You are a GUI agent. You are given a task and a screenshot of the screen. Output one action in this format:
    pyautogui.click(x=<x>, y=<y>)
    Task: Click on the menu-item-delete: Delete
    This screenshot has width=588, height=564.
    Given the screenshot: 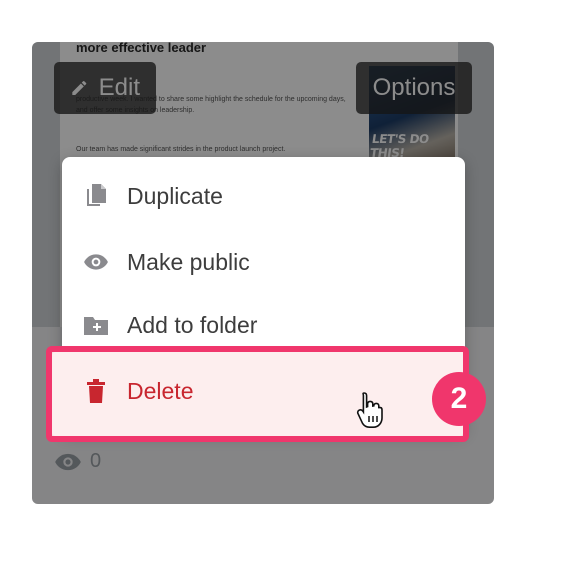 What is the action you would take?
    pyautogui.click(x=263, y=391)
    